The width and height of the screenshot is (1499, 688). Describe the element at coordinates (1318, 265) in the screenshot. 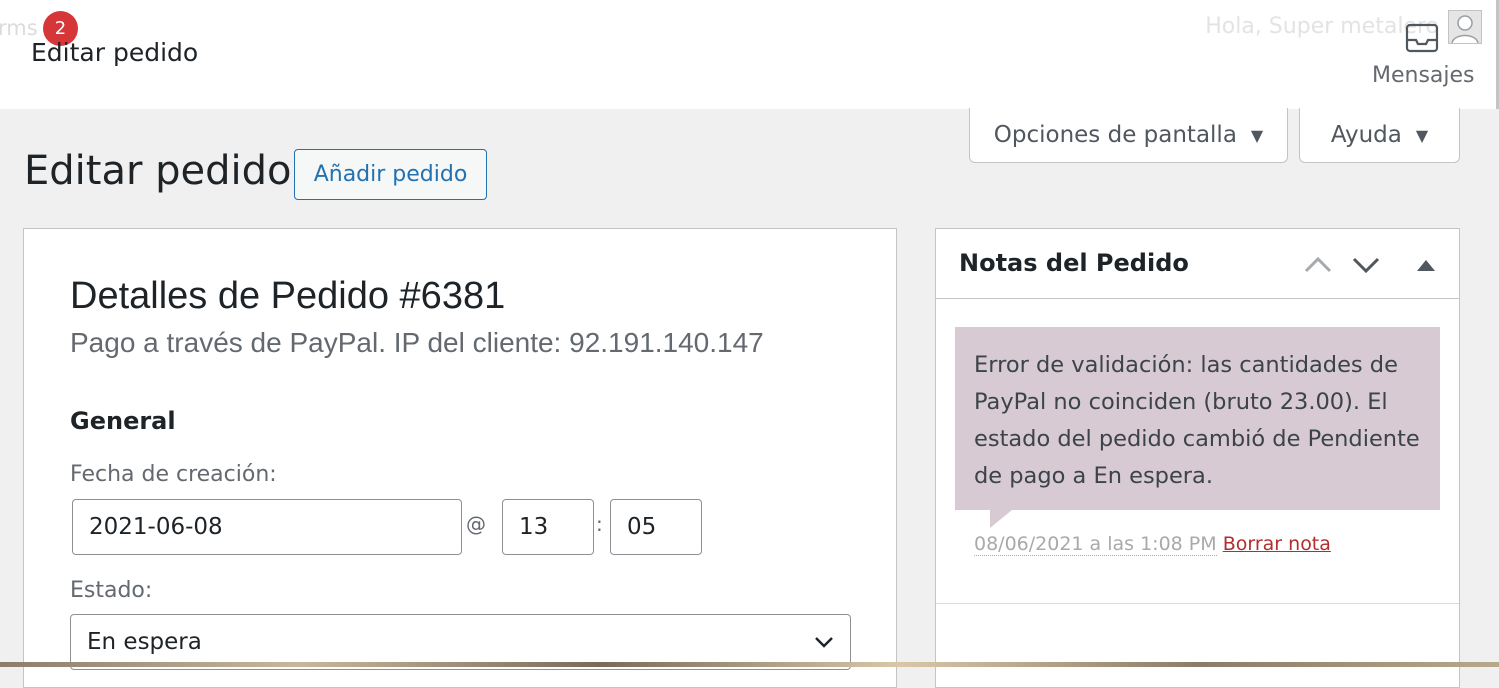

I see `chevron-up-icon` at that location.